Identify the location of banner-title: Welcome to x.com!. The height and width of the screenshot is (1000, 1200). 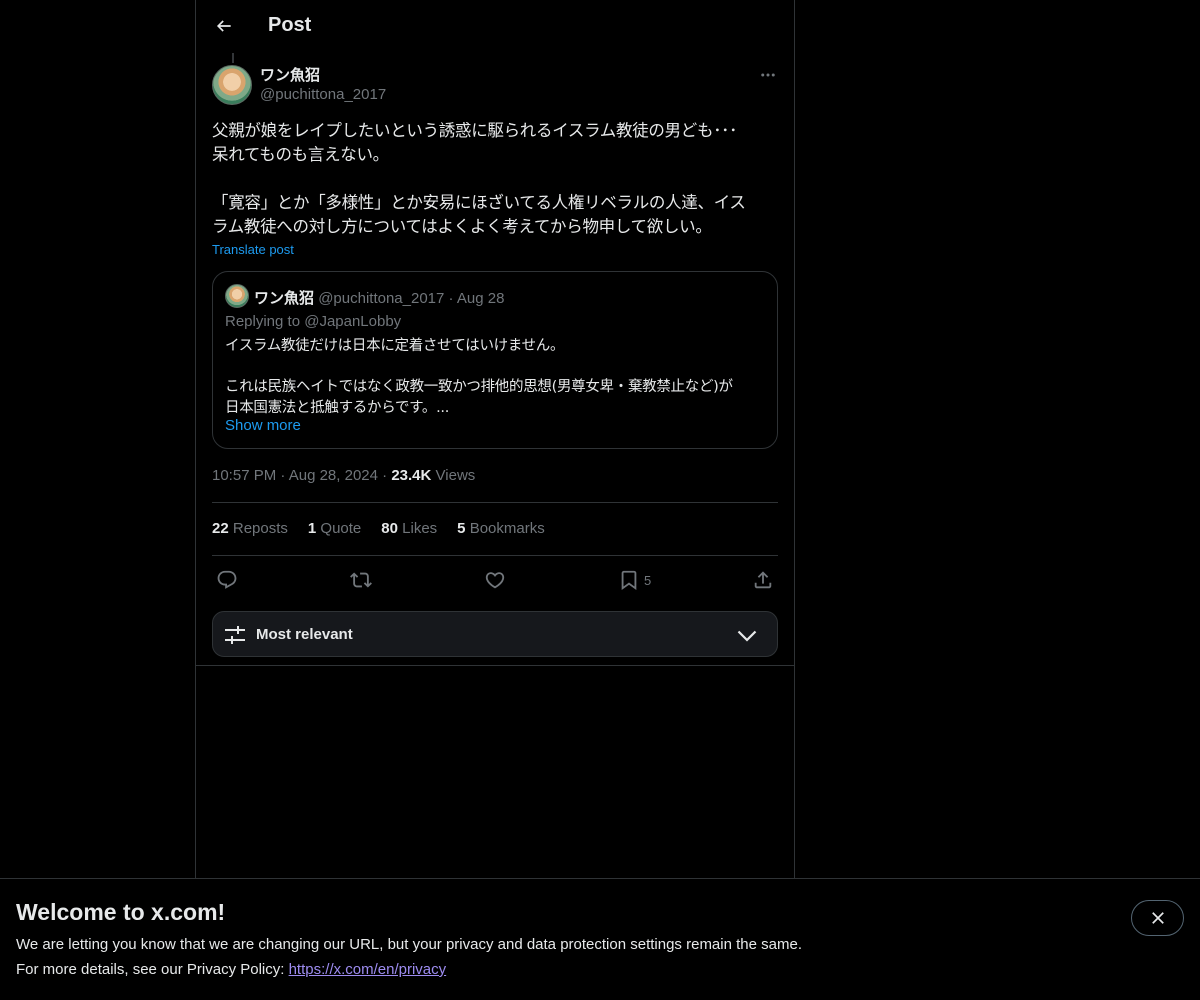
(121, 912).